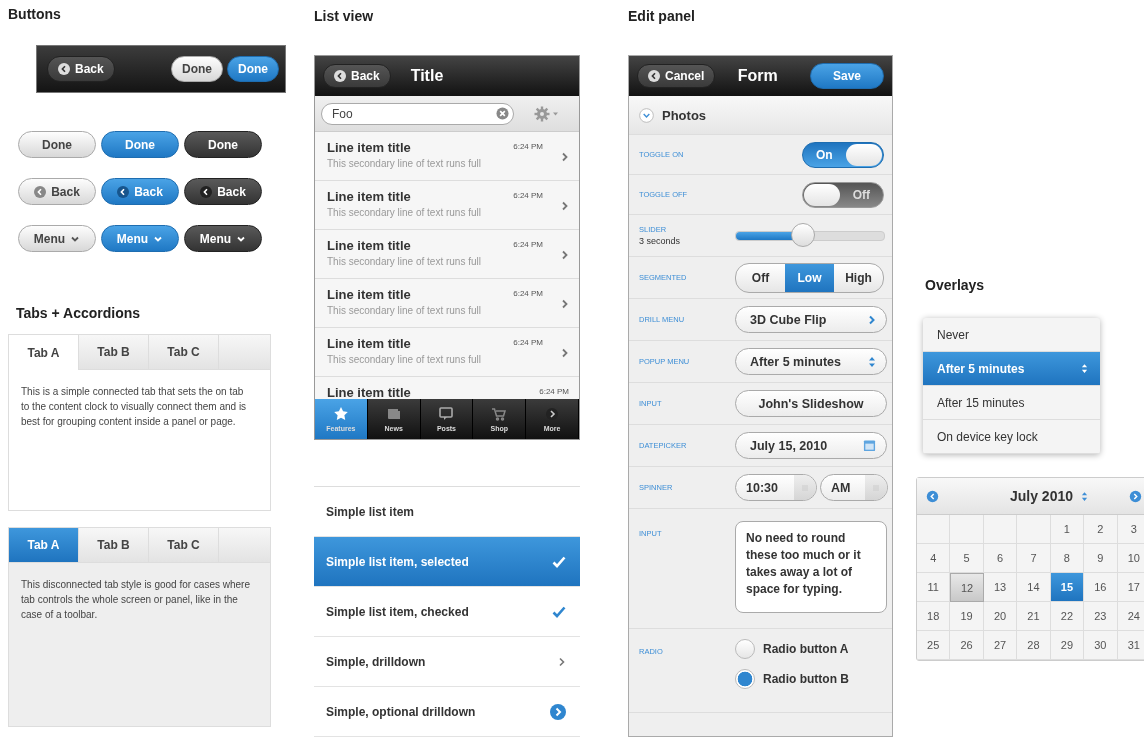 This screenshot has height=737, width=1144. What do you see at coordinates (1067, 645) in the screenshot?
I see `calendar-day: 29` at bounding box center [1067, 645].